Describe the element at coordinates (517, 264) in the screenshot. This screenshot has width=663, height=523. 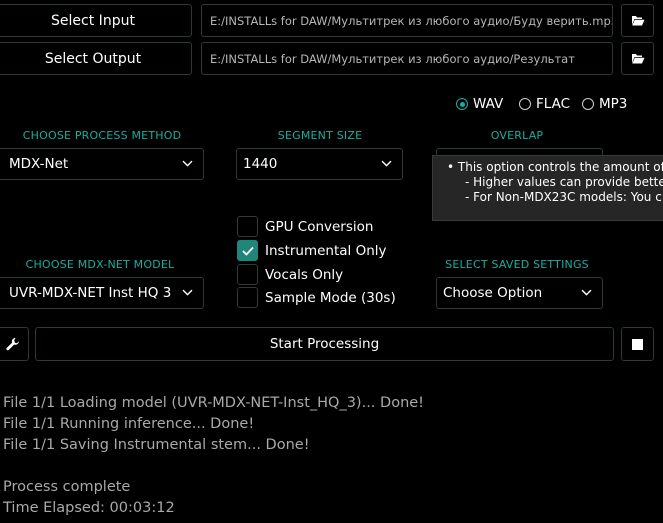
I see `saved-settings-label: SELECT SAVED SETTINGS` at that location.